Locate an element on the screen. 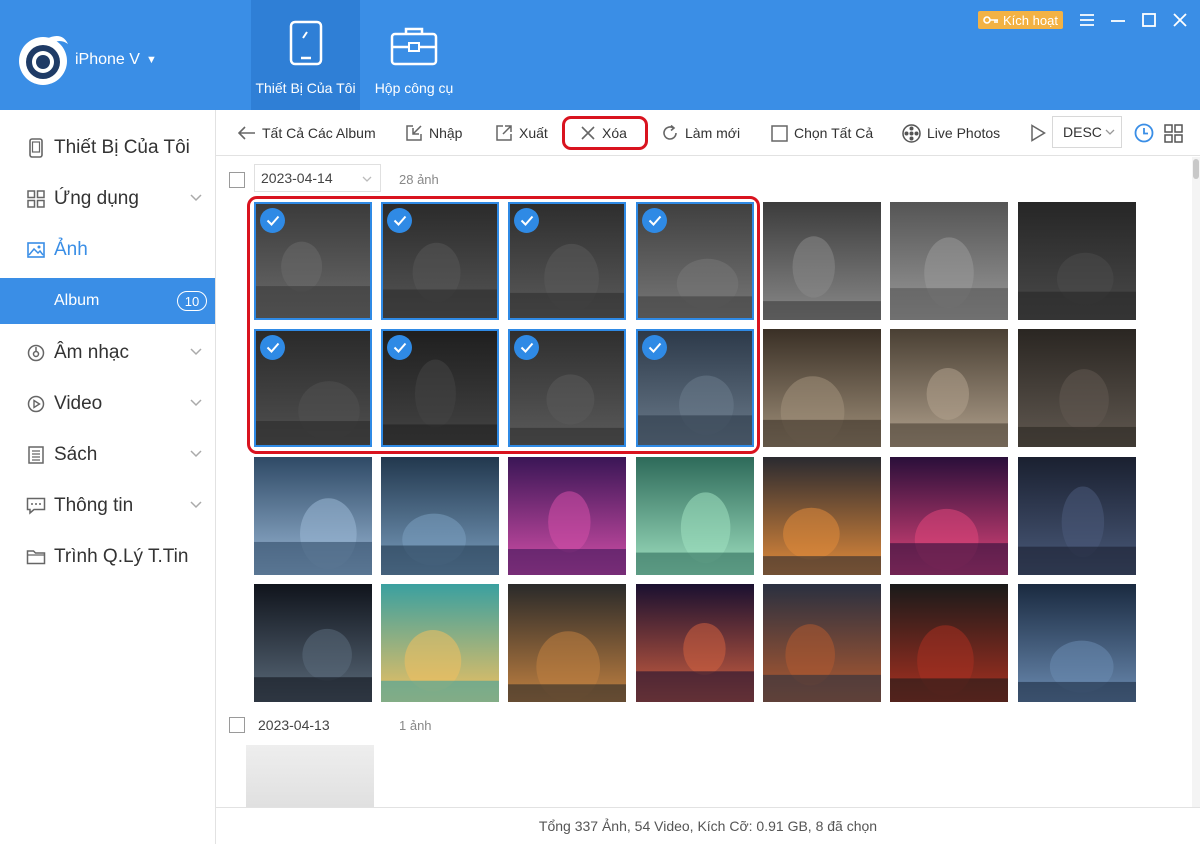 Image resolution: width=1200 pixels, height=844 pixels. sort-order-select: DESC is located at coordinates (1087, 132).